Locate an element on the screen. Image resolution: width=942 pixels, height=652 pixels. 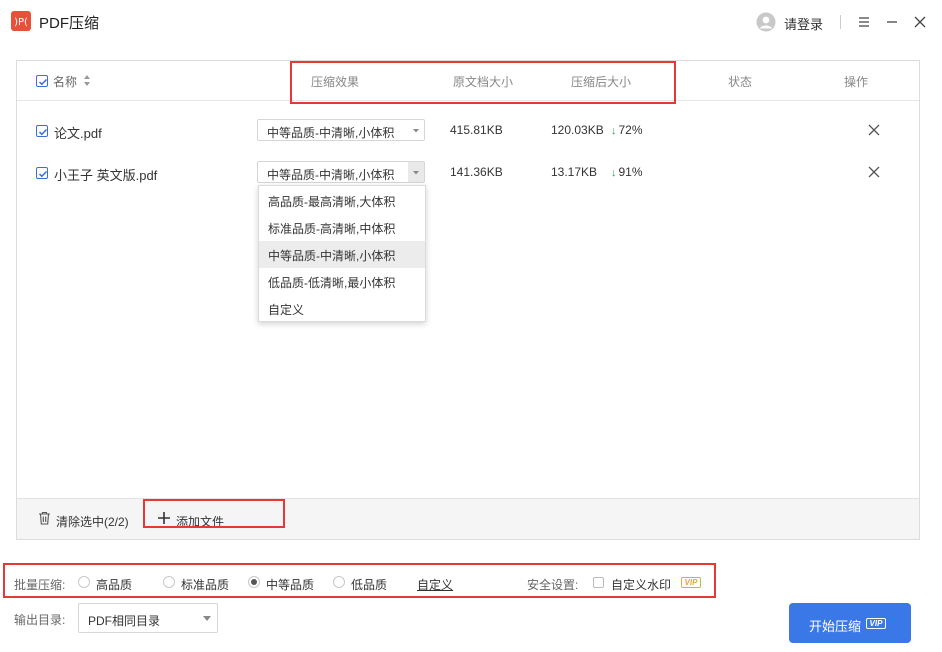
header-comp-size: 压缩后大小 is located at coordinates (601, 82).